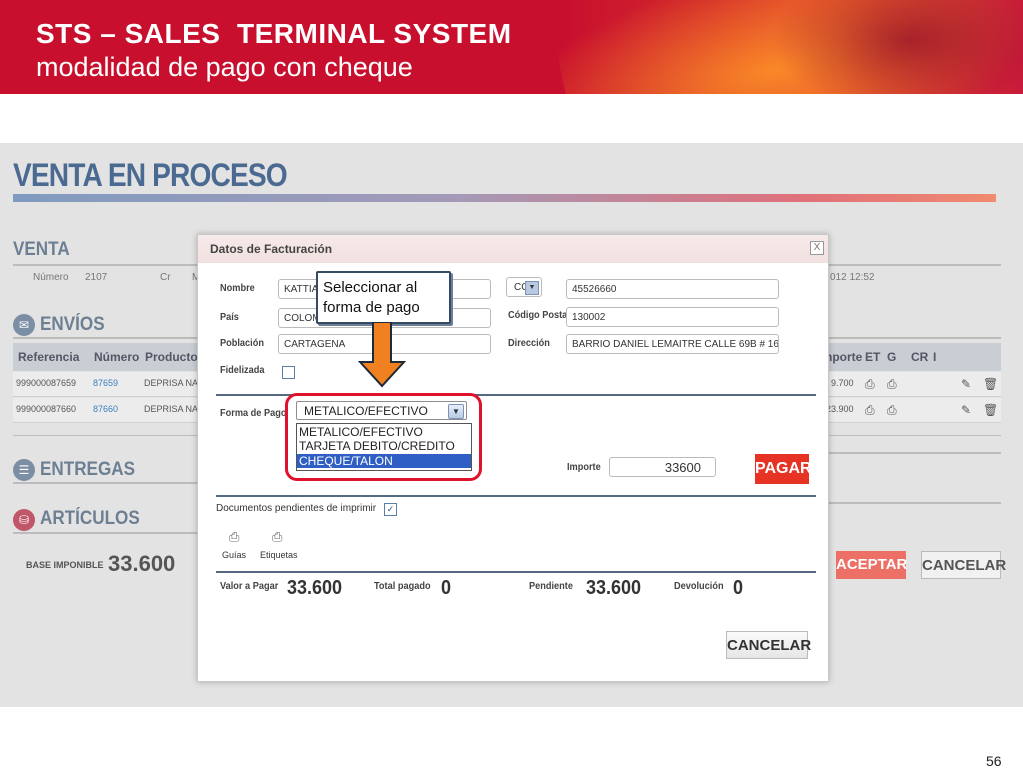  Describe the element at coordinates (49, 357) in the screenshot. I see `col-referencia: Referencia` at that location.